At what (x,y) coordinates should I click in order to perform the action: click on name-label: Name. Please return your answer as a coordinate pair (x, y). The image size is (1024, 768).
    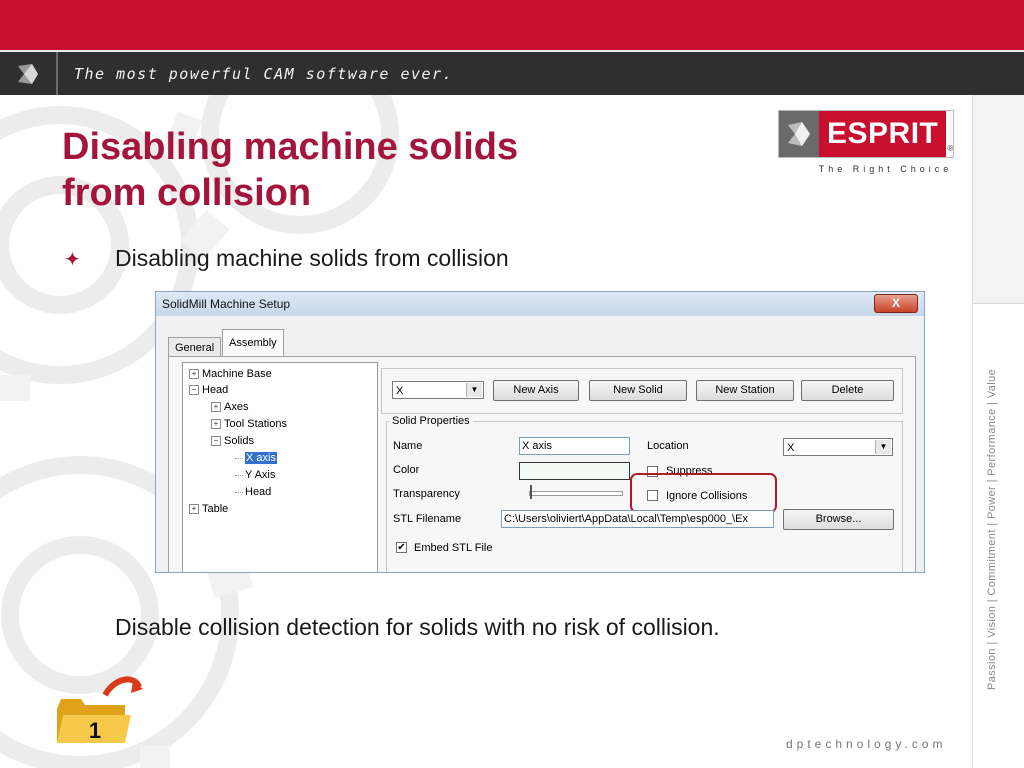
    Looking at the image, I should click on (408, 446).